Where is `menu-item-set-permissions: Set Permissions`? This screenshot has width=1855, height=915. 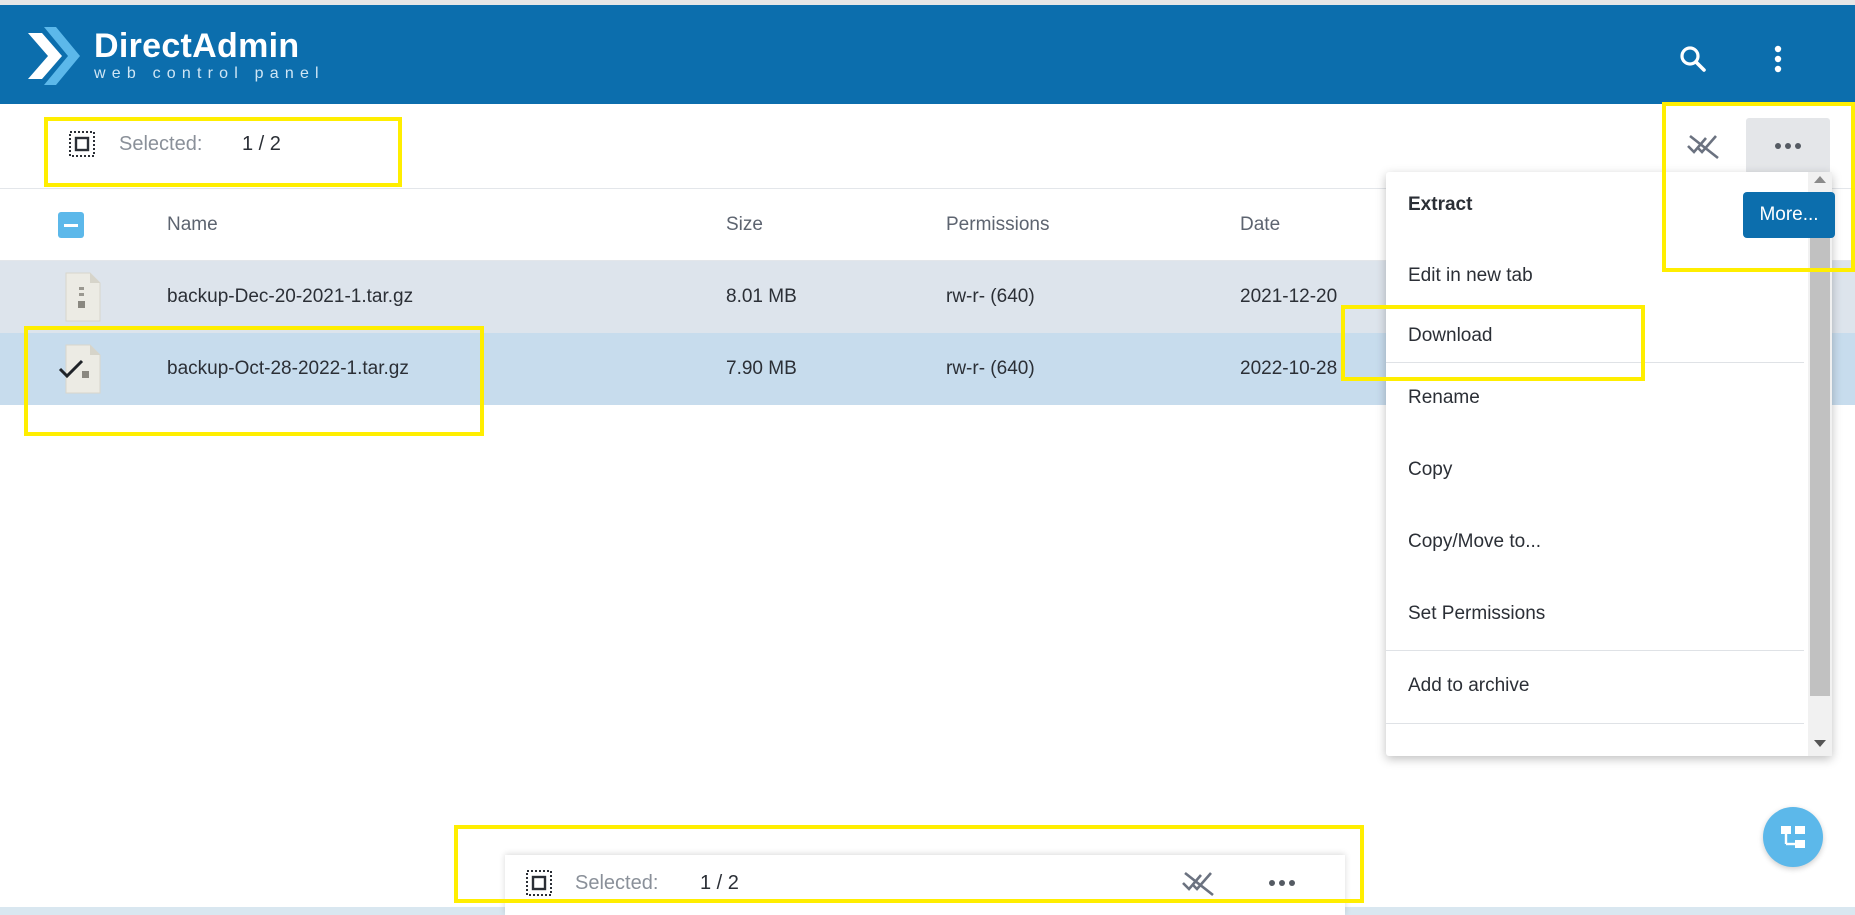 menu-item-set-permissions: Set Permissions is located at coordinates (1595, 614).